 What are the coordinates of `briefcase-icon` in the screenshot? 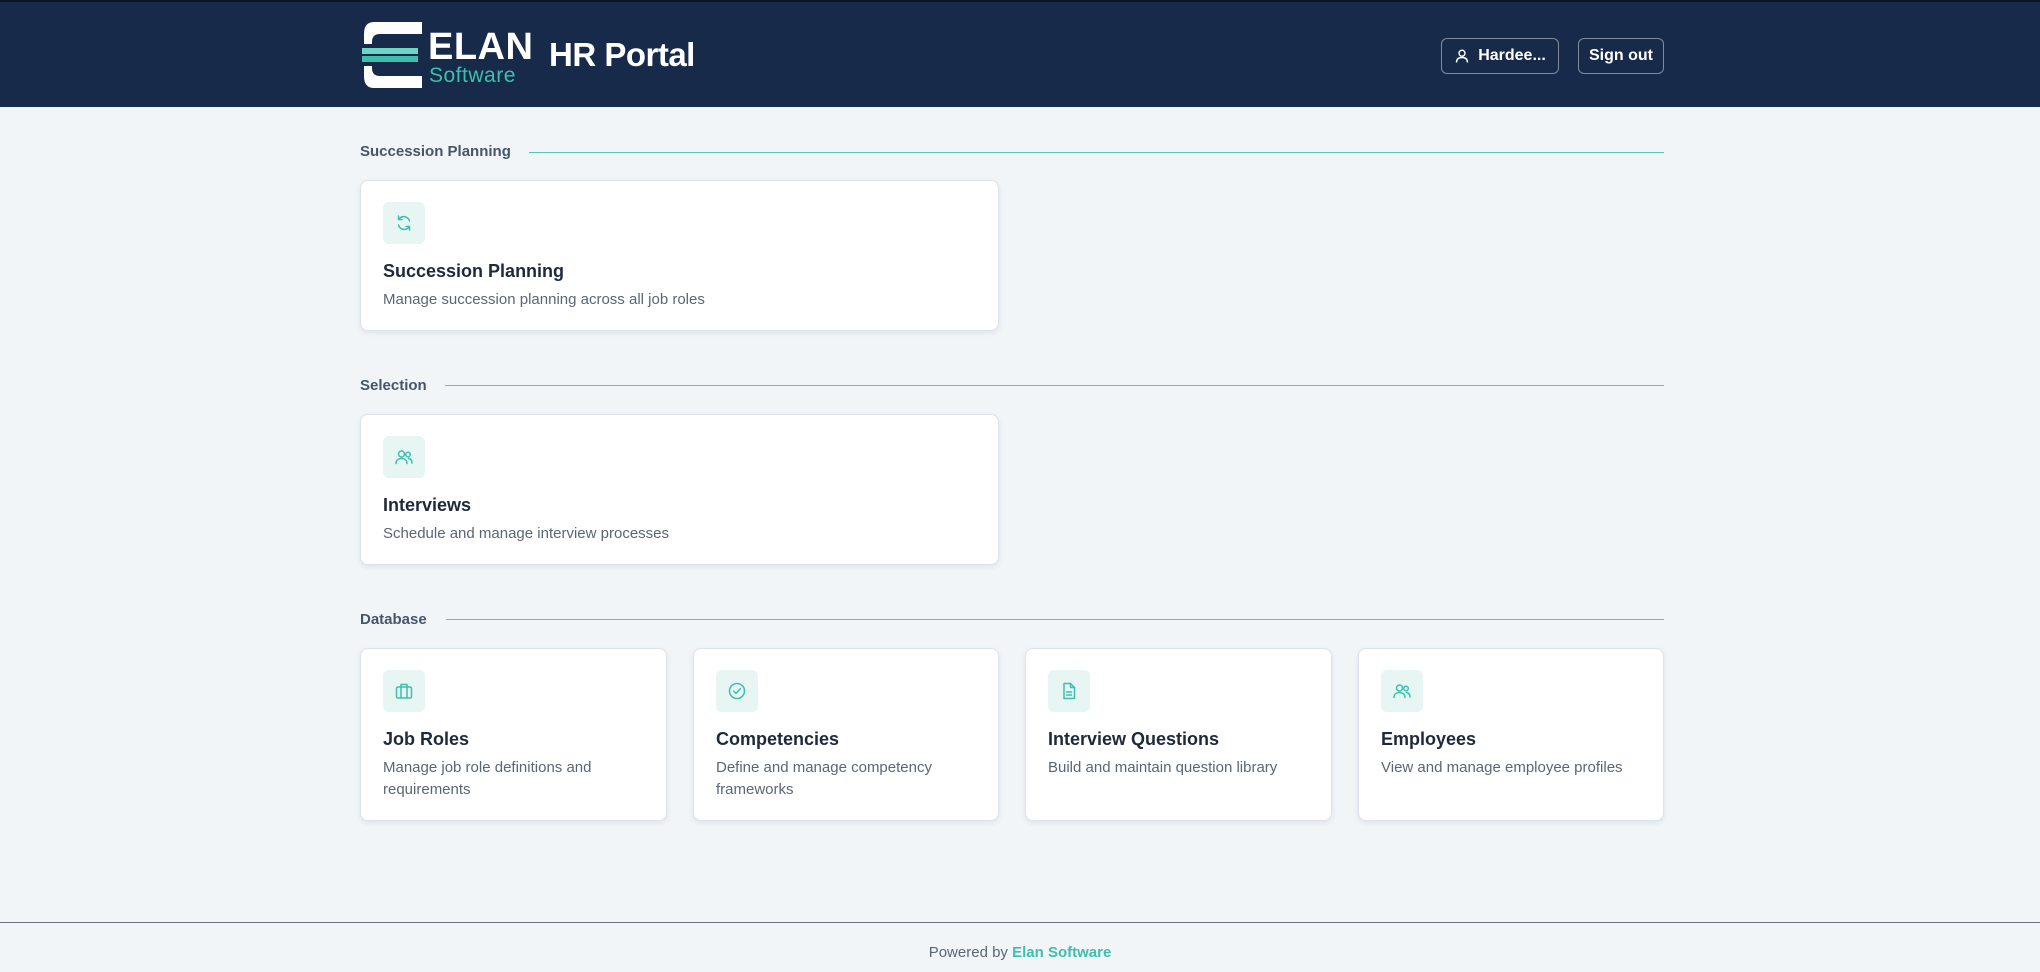 It's located at (404, 691).